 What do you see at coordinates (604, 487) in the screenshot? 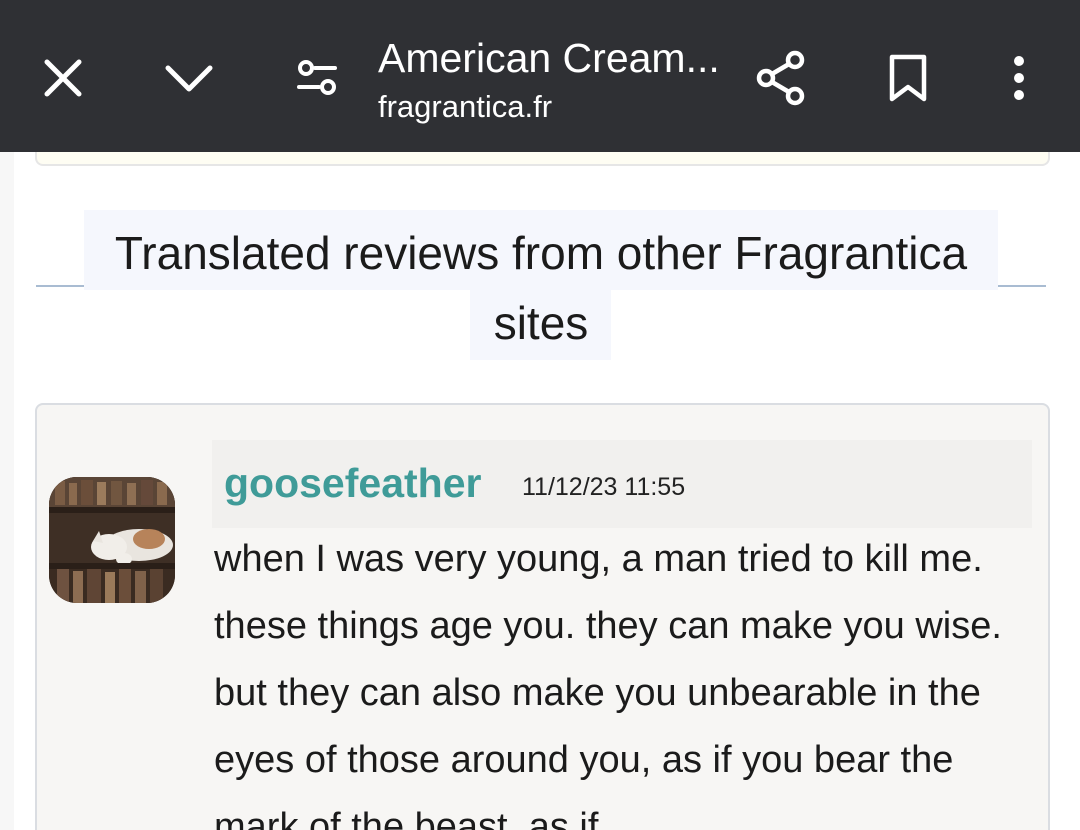
I see `review-timestamp: 11/12/23 11:55` at bounding box center [604, 487].